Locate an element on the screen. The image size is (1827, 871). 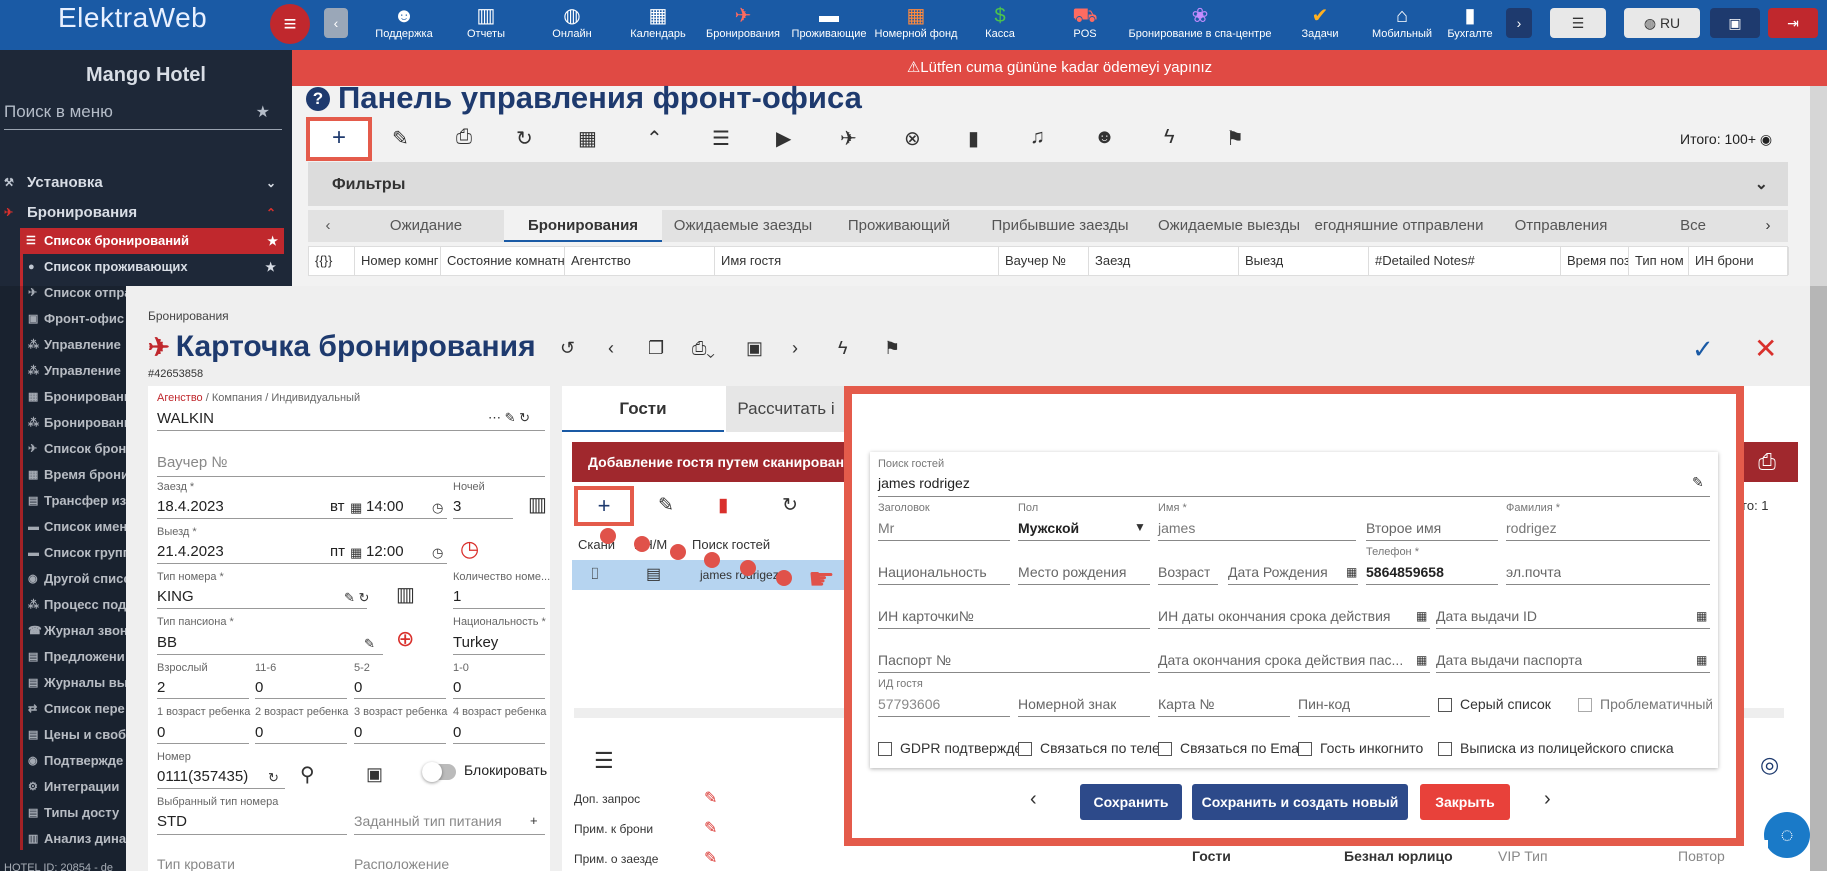
contact-email-checkbox is located at coordinates (1165, 749).